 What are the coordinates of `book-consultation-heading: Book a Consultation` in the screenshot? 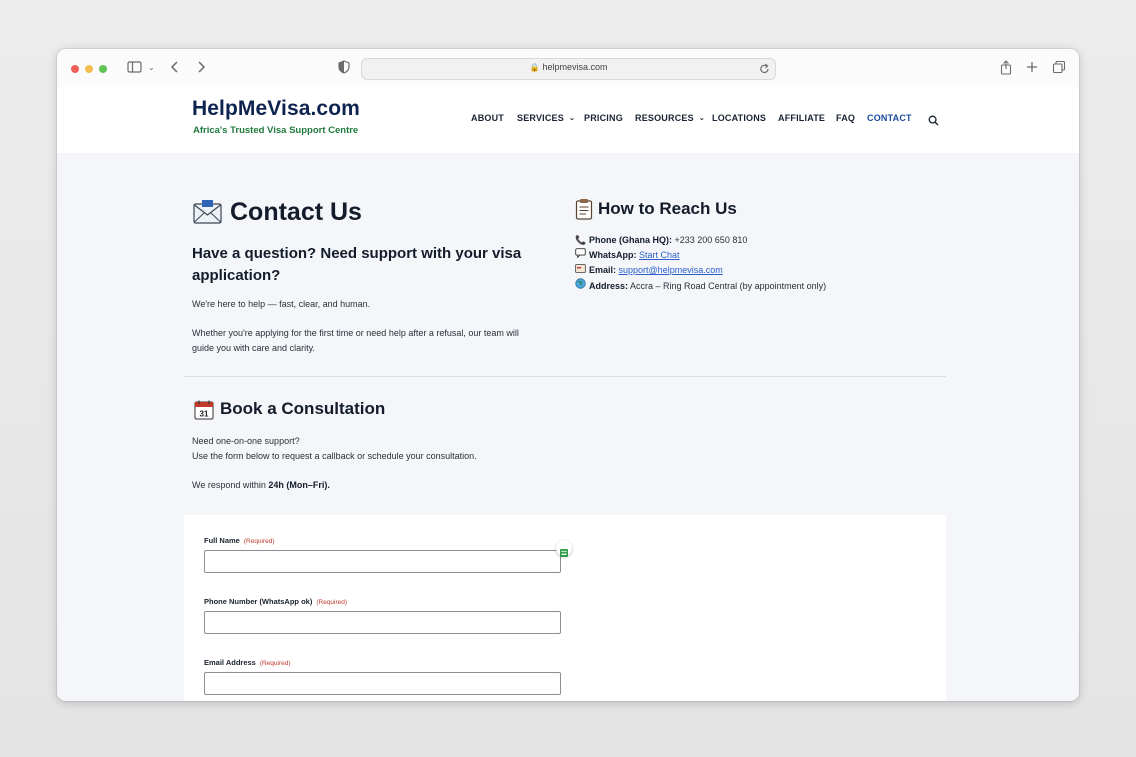 It's located at (303, 408).